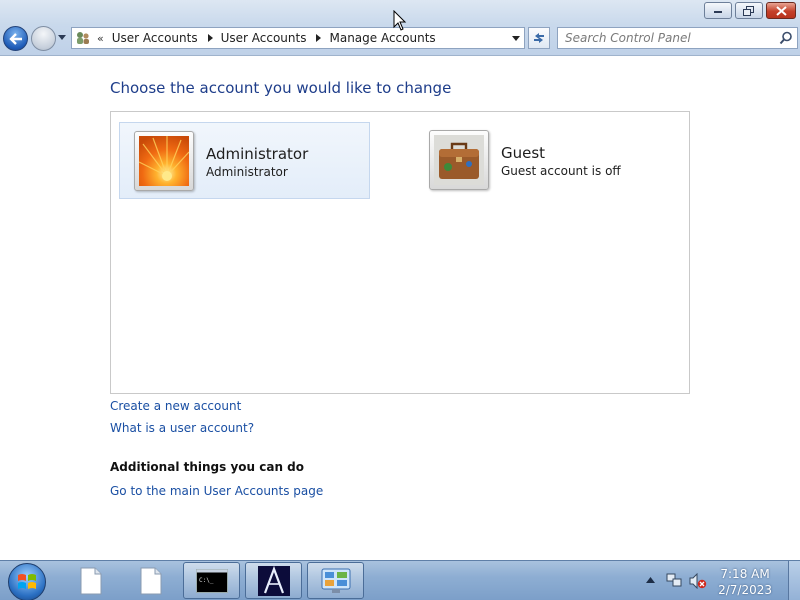 This screenshot has height=600, width=800. What do you see at coordinates (155, 38) in the screenshot?
I see `breadcrumb-user-accounts-1: User Accounts` at bounding box center [155, 38].